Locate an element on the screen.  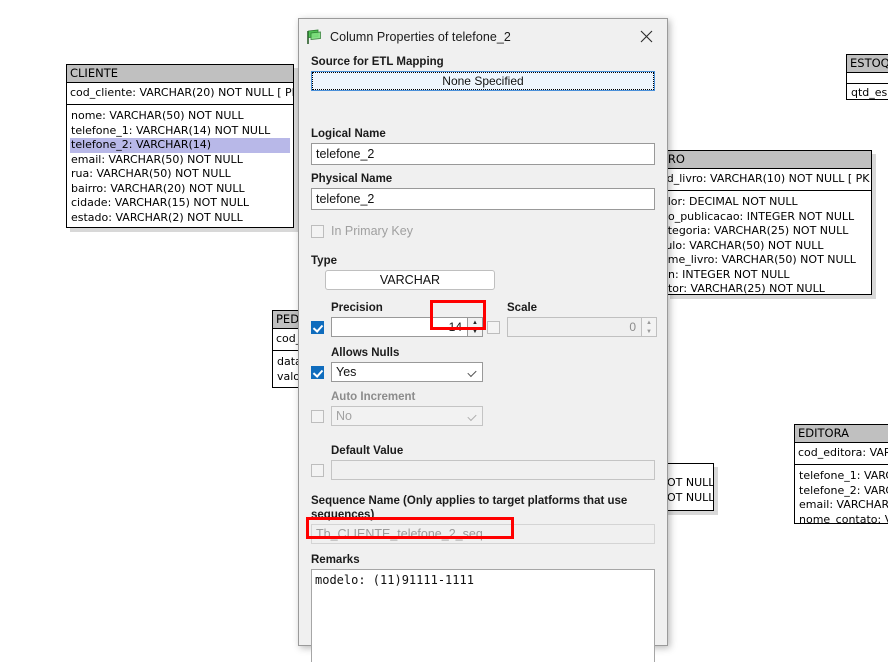
auto-increment-select: No is located at coordinates (407, 416).